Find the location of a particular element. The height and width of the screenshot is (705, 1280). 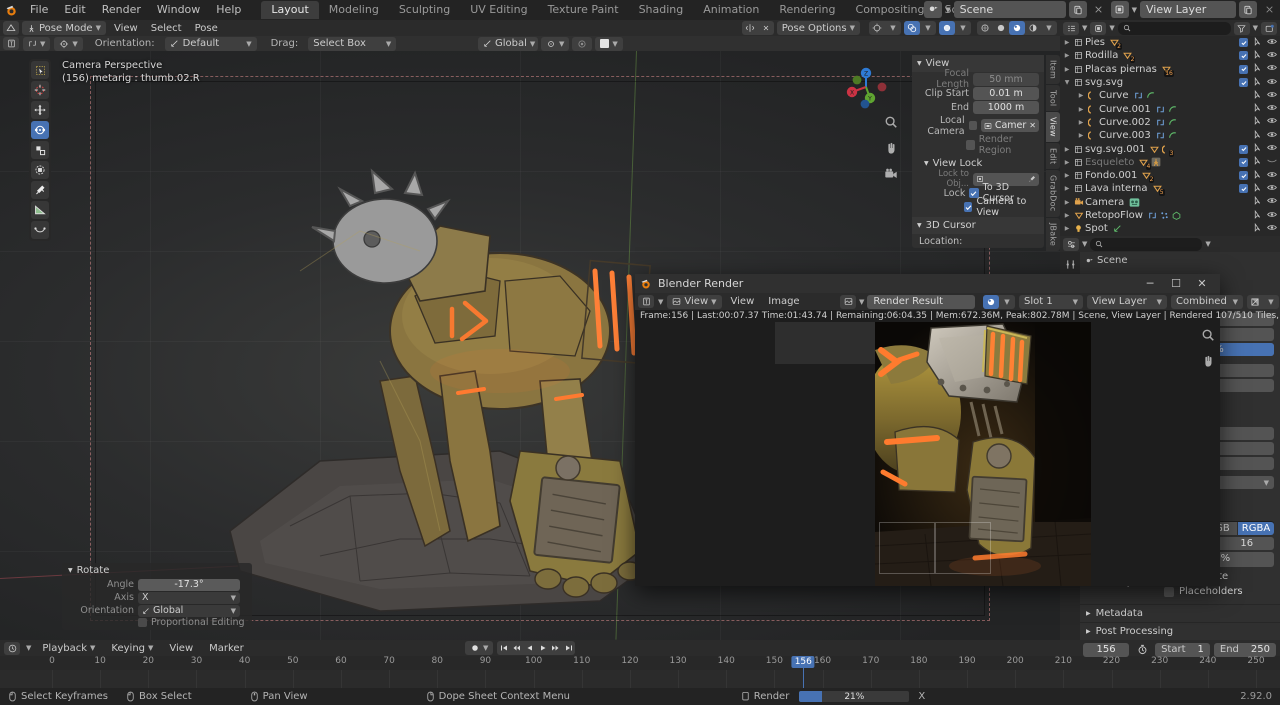

render-menu-image: Image is located at coordinates (783, 302).